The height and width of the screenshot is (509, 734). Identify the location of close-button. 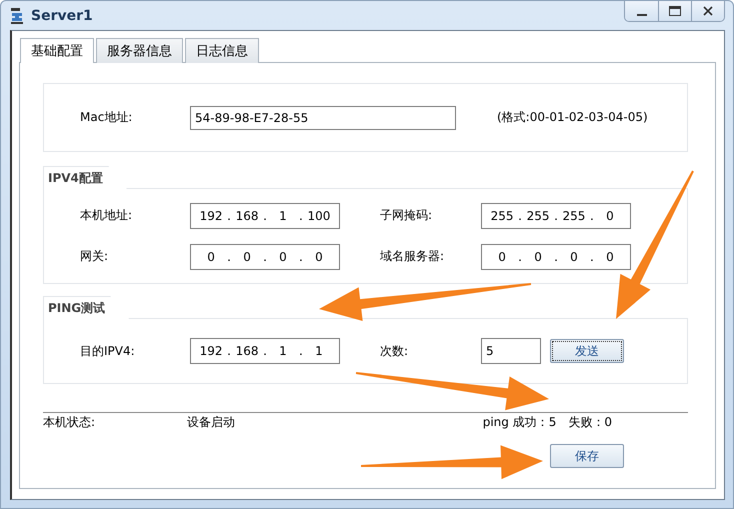
(707, 11).